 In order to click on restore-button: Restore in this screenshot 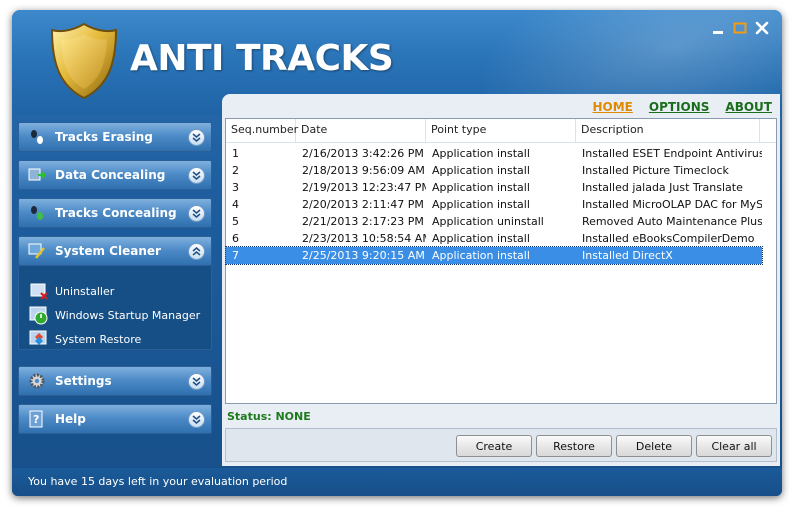, I will do `click(574, 446)`.